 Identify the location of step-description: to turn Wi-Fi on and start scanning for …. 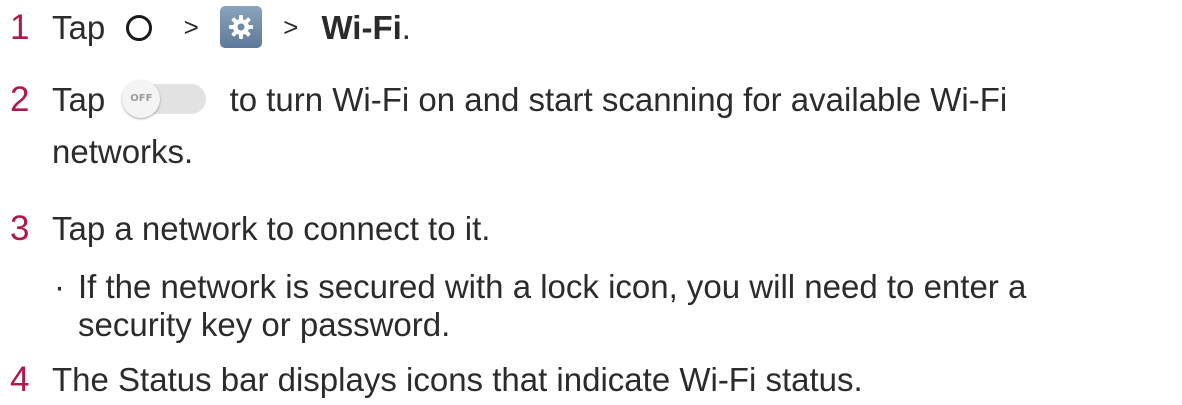
(618, 99).